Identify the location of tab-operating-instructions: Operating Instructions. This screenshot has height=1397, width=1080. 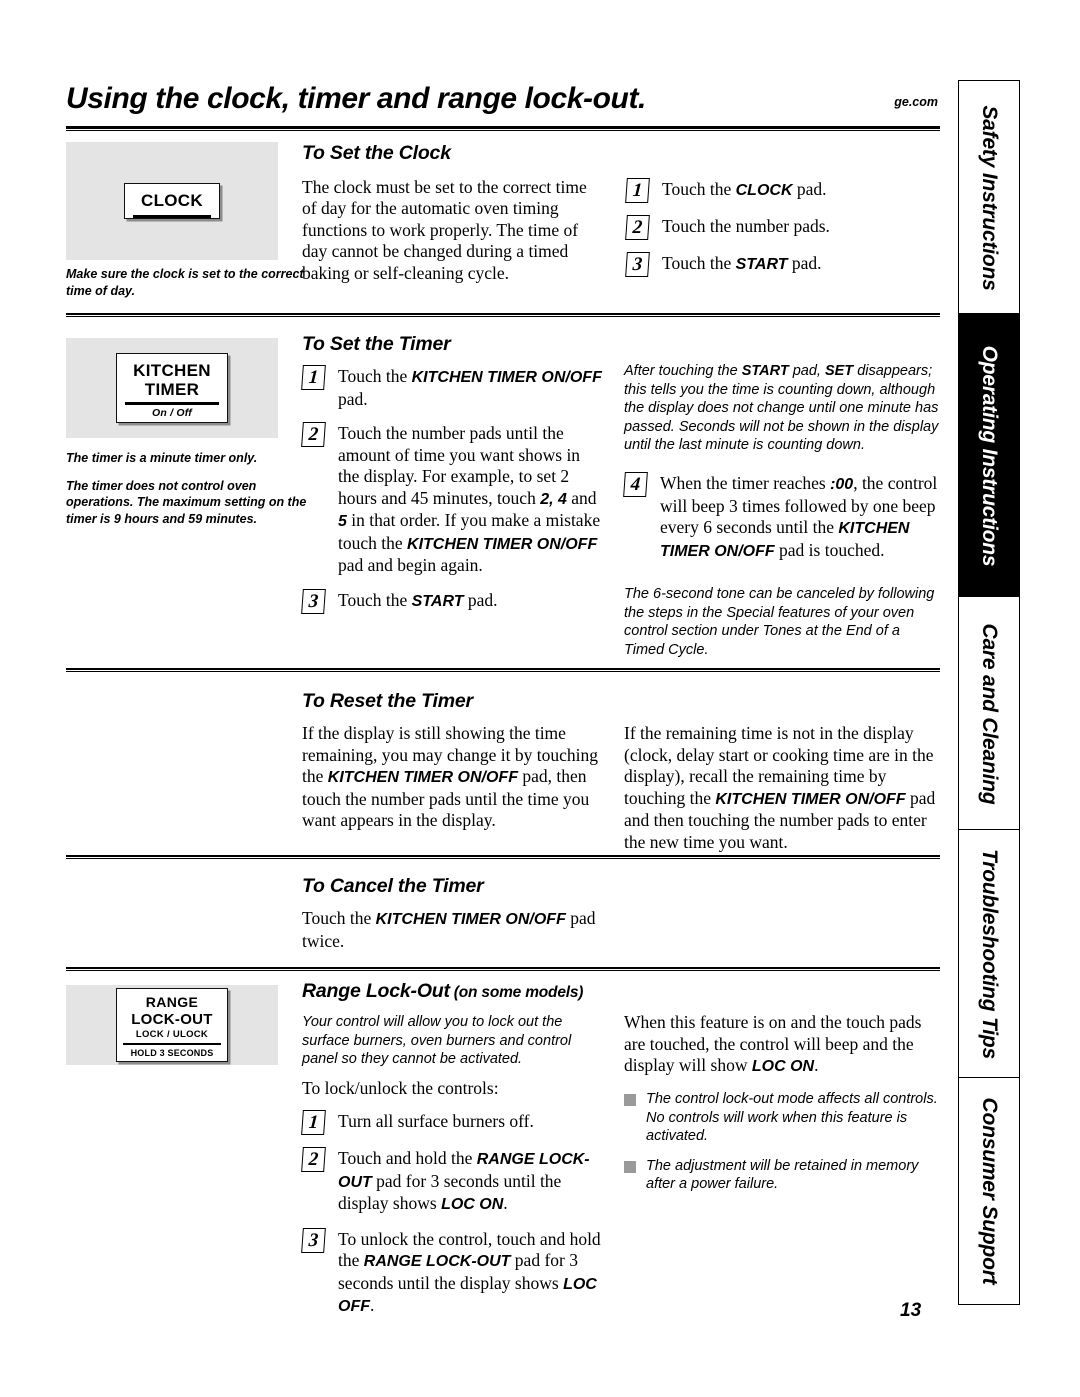
(989, 455).